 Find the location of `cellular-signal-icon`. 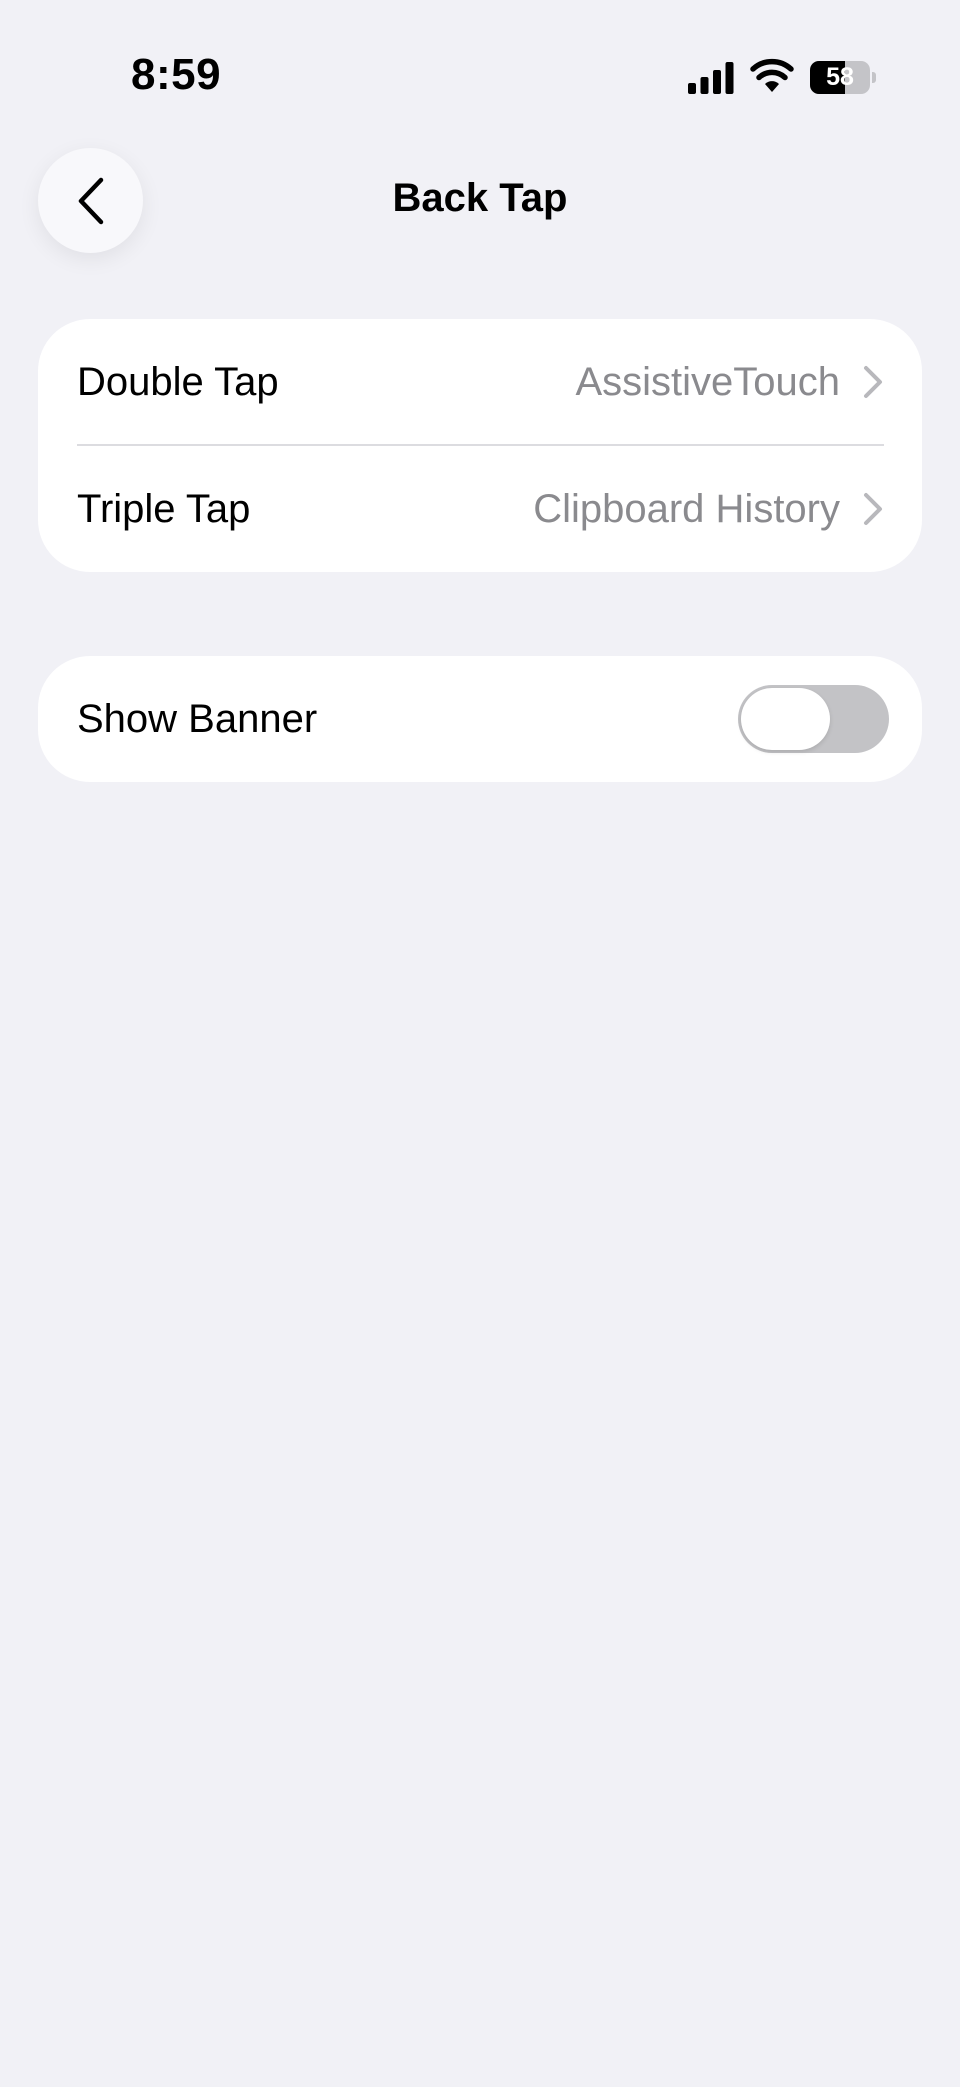

cellular-signal-icon is located at coordinates (711, 78).